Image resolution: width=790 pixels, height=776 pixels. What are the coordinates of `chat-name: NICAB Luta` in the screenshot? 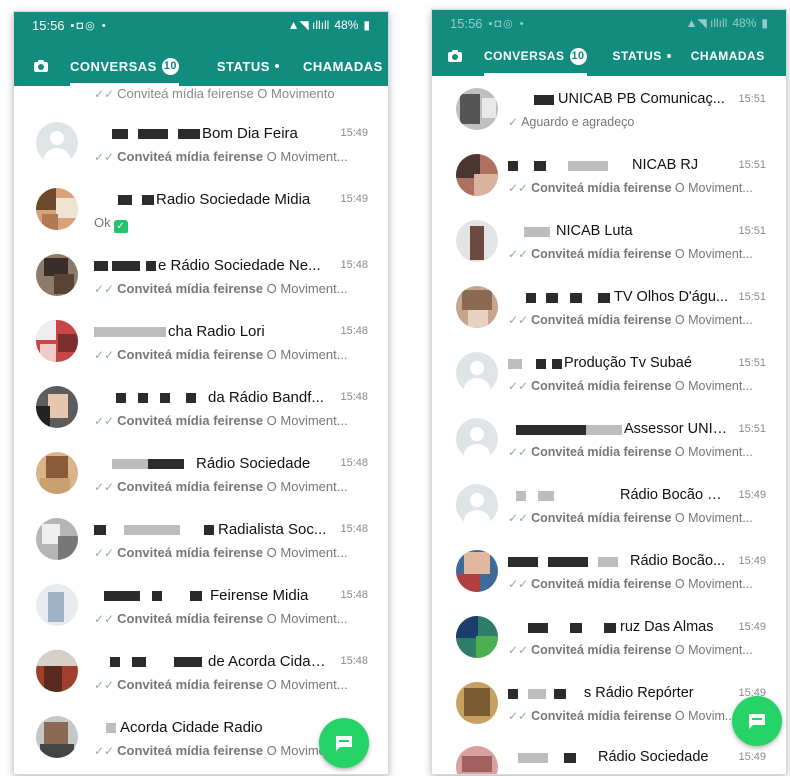 It's located at (594, 231).